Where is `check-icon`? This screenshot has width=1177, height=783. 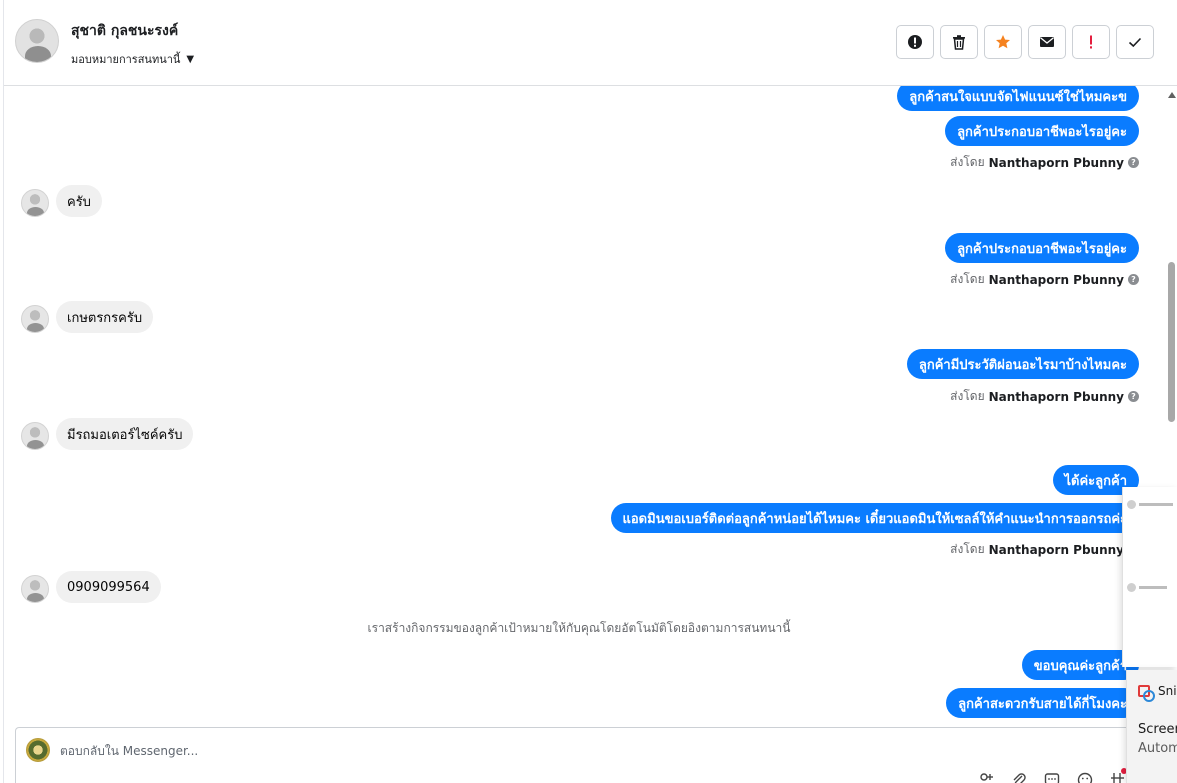 check-icon is located at coordinates (1135, 42).